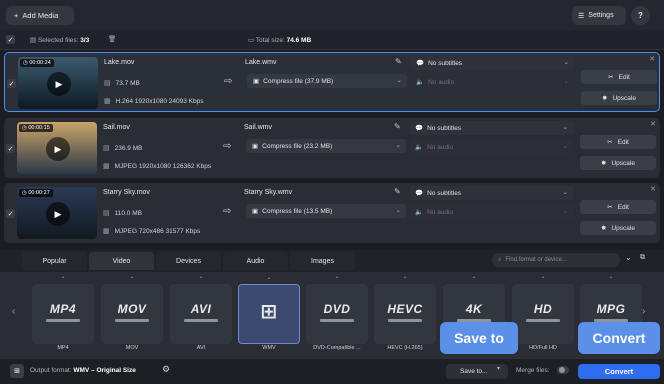 The height and width of the screenshot is (384, 664). Describe the element at coordinates (122, 148) in the screenshot. I see `file-size: ▤ 236.9 MB` at that location.